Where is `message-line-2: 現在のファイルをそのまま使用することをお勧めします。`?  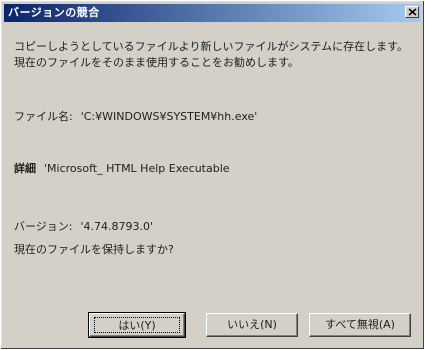
message-line-2: 現在のファイルをそのまま使用することをお勧めします。 is located at coordinates (156, 62).